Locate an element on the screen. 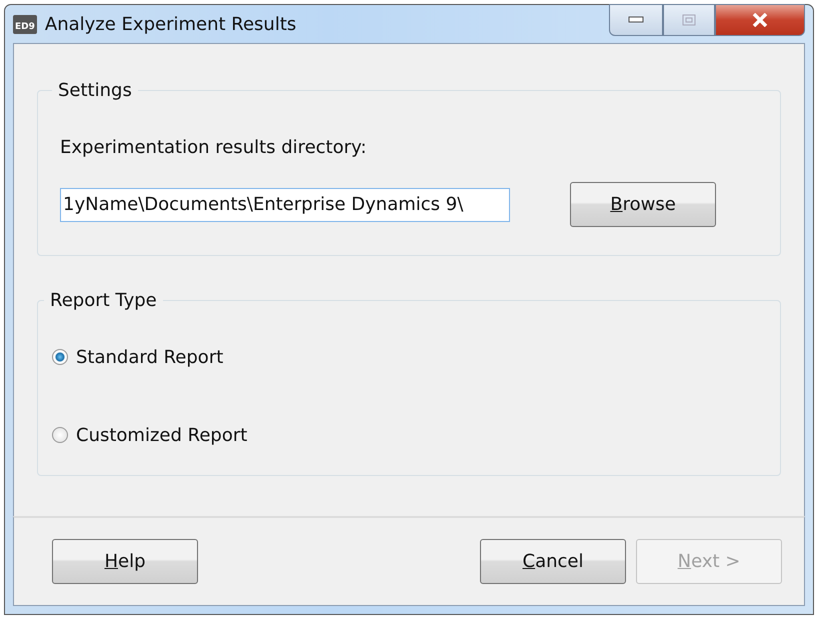  app-icon: ED9 is located at coordinates (25, 24).